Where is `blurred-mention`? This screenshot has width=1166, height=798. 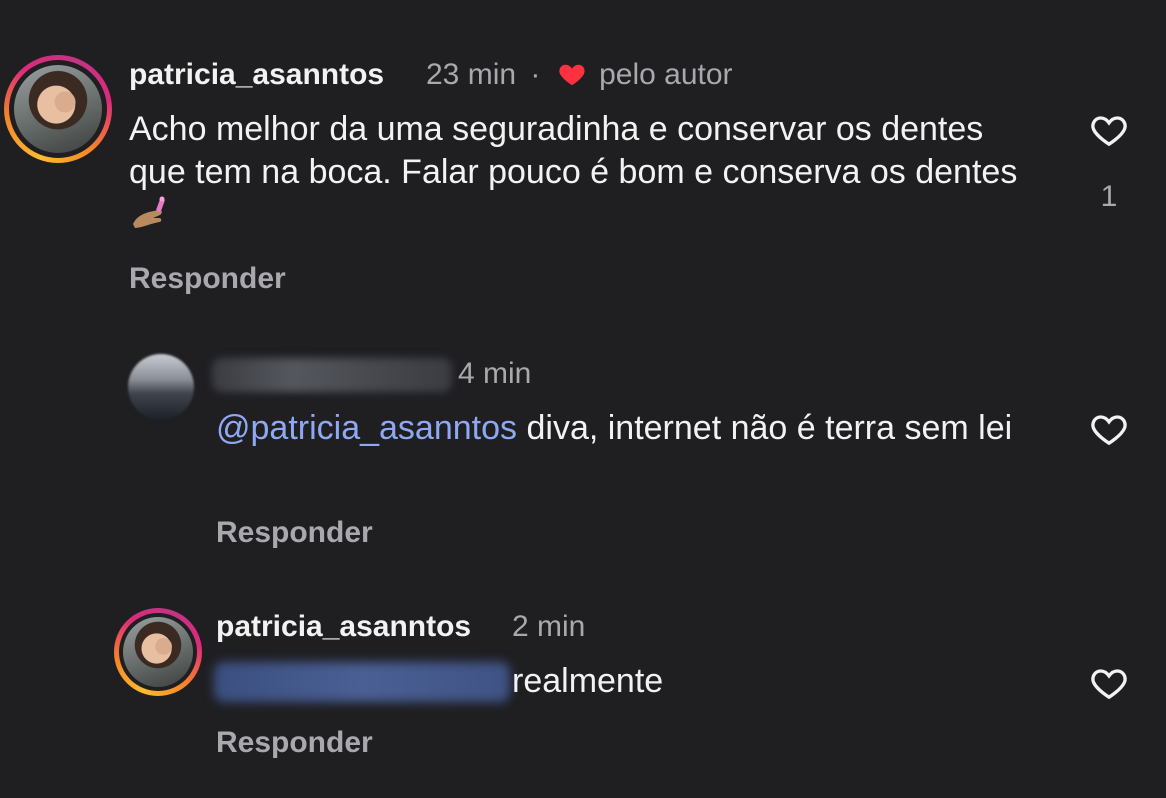
blurred-mention is located at coordinates (362, 682).